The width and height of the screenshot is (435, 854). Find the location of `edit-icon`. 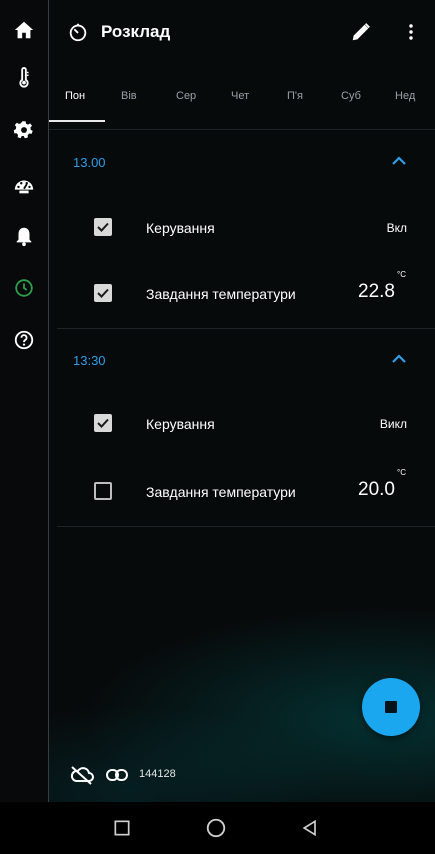

edit-icon is located at coordinates (361, 32).